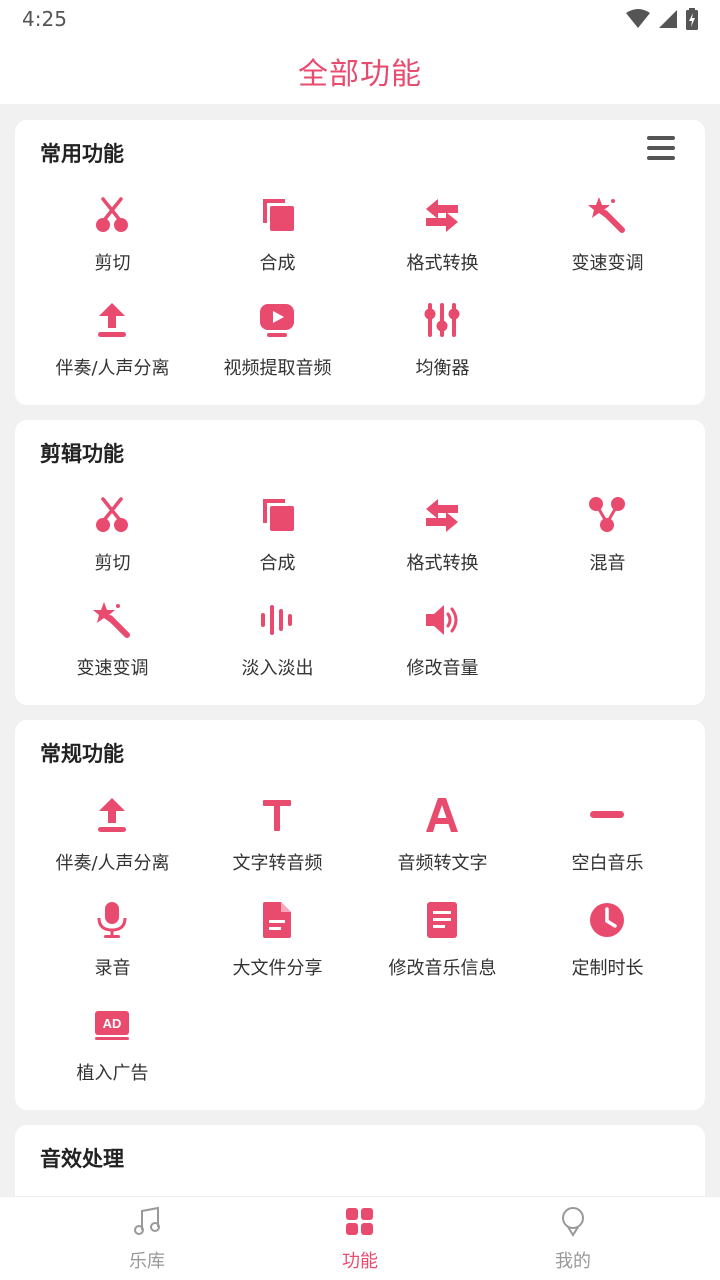 This screenshot has width=720, height=1280. What do you see at coordinates (44, 19) in the screenshot?
I see `status-time: 4:25` at bounding box center [44, 19].